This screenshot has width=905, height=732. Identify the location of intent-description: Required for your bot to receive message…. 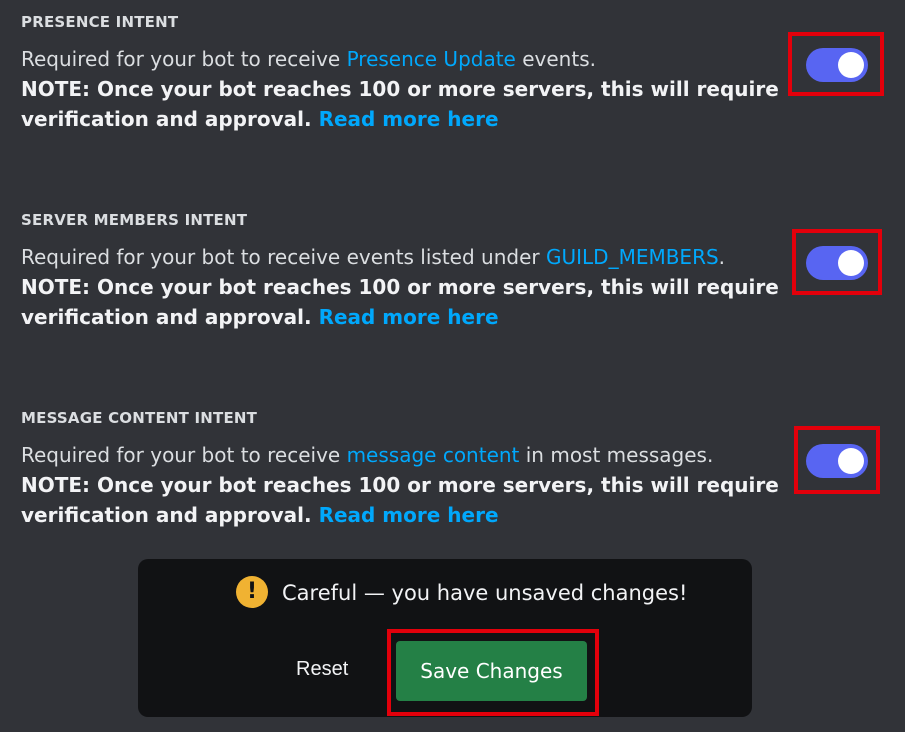
(401, 455).